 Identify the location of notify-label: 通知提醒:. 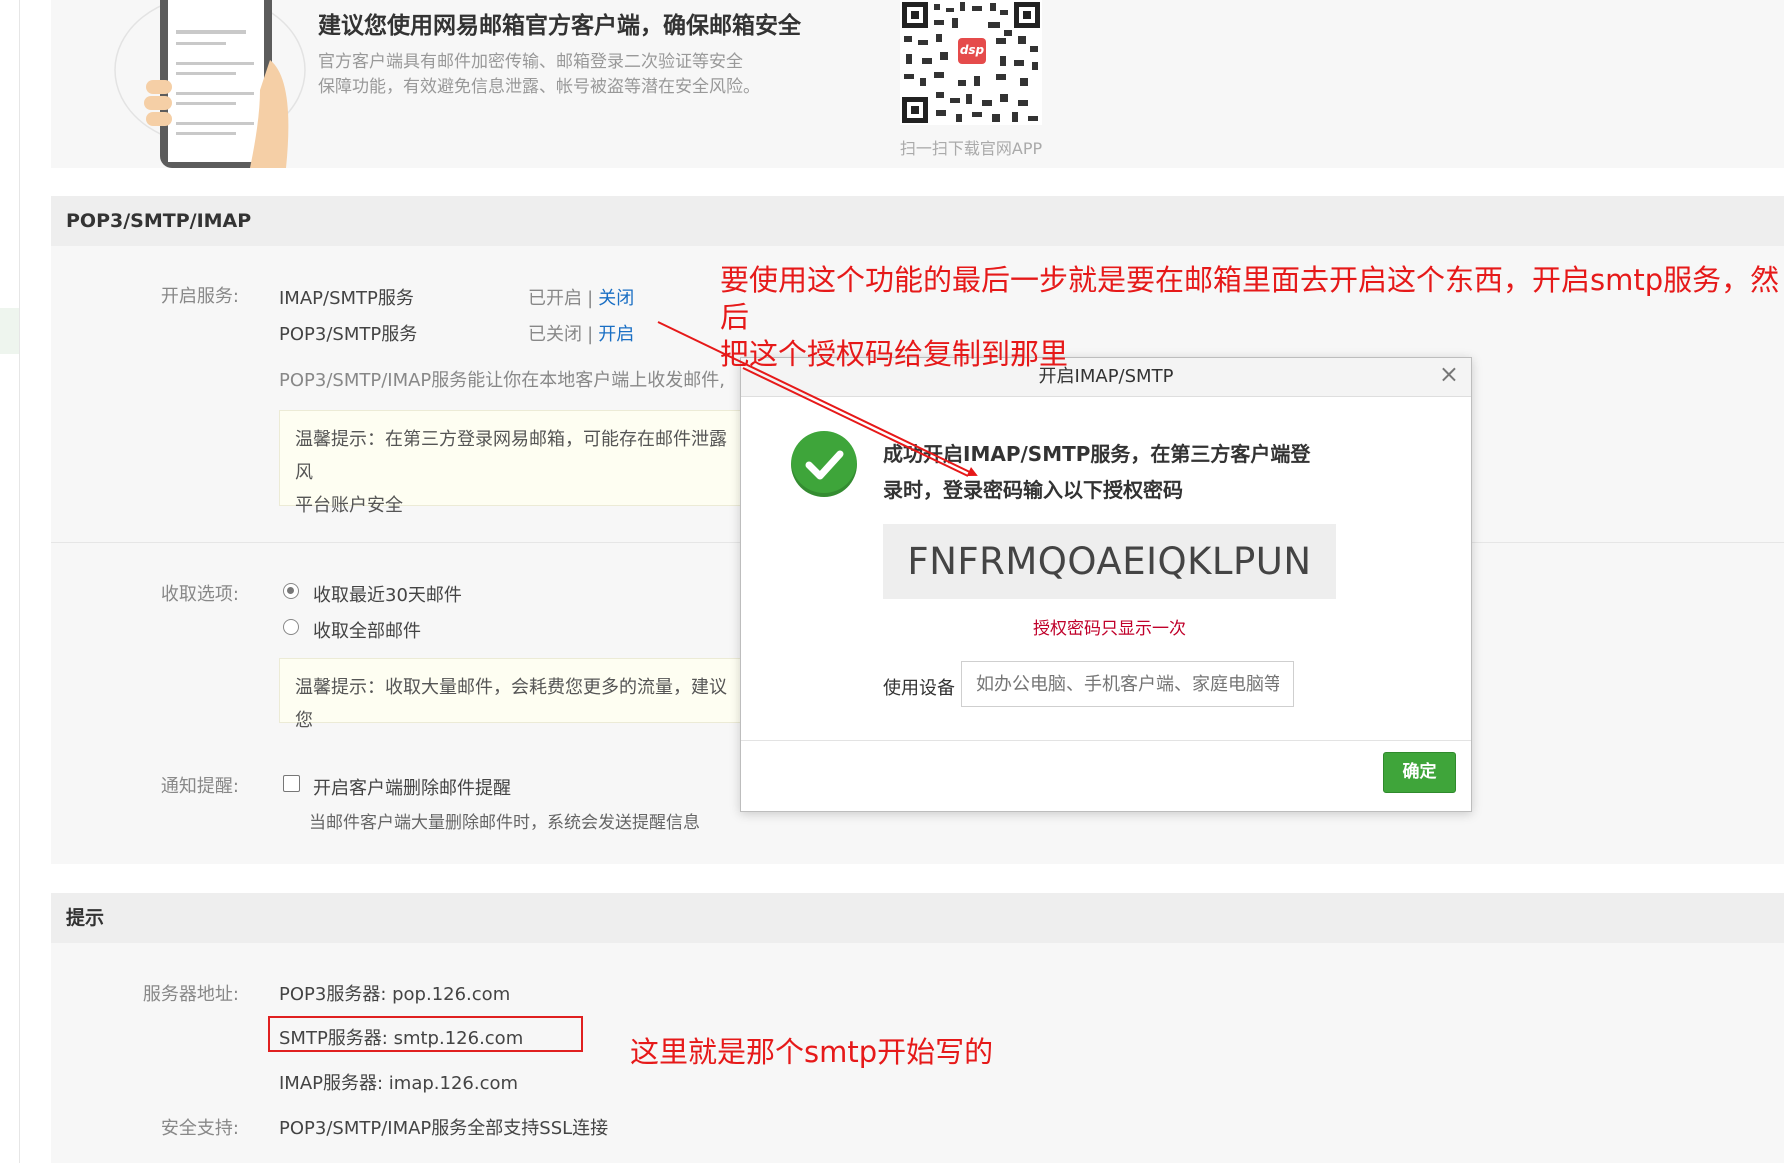
(199, 786).